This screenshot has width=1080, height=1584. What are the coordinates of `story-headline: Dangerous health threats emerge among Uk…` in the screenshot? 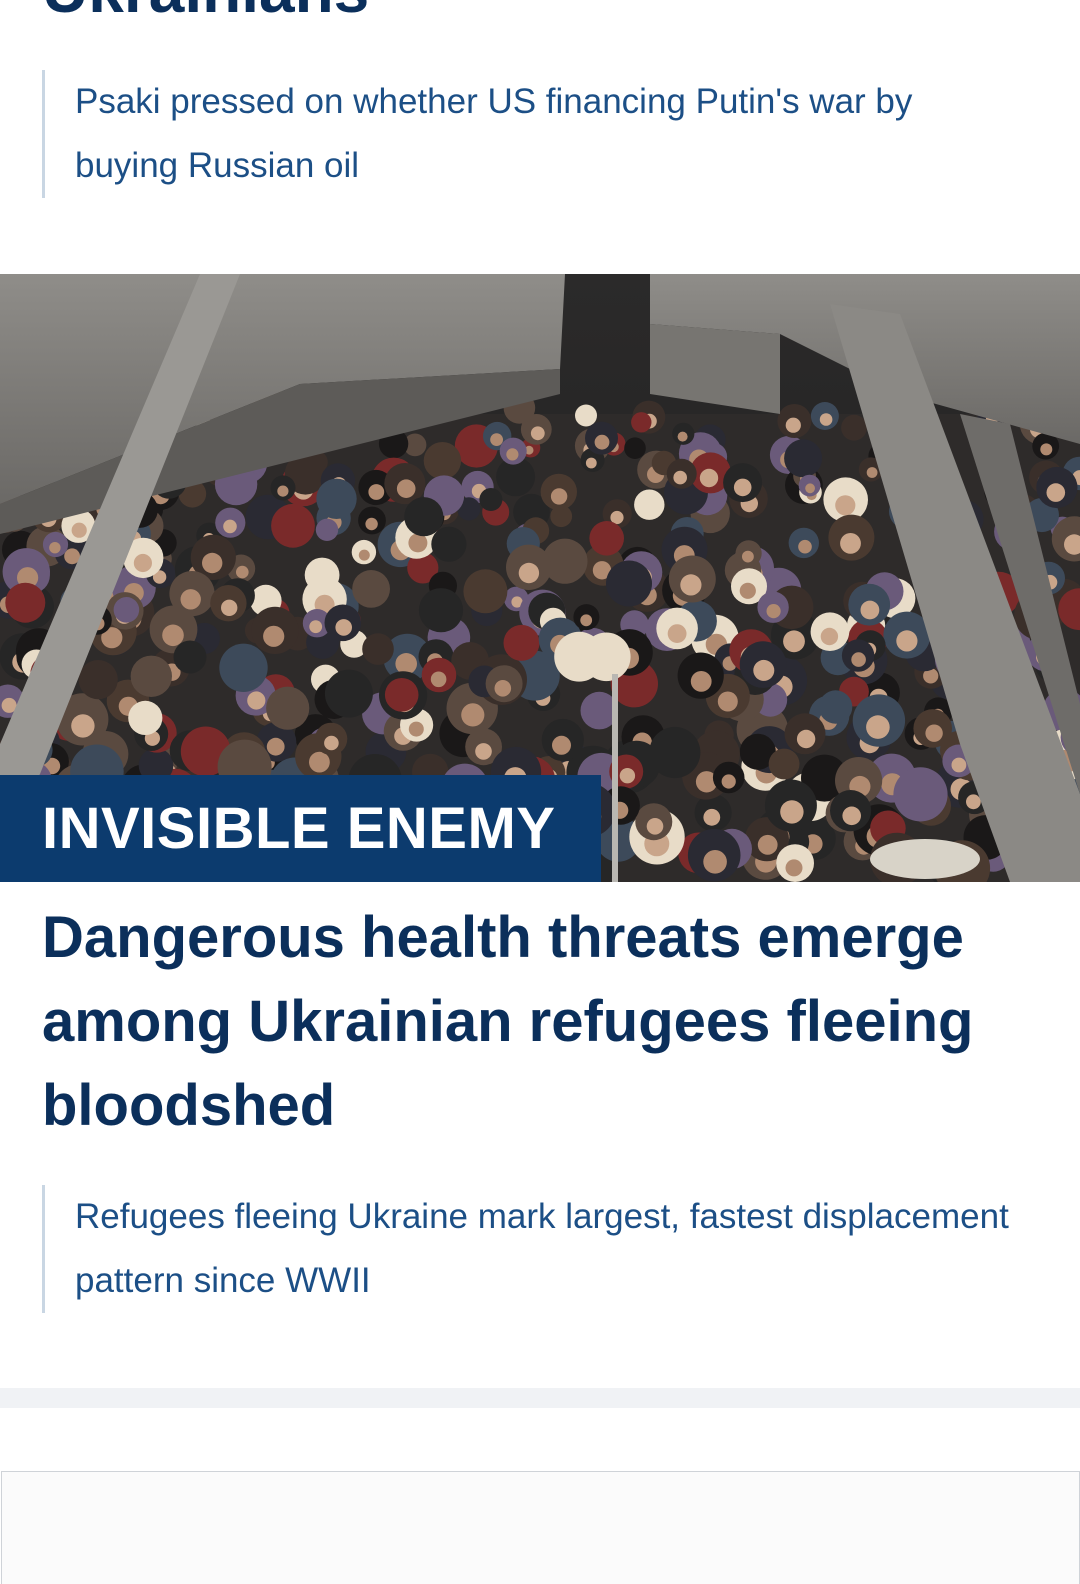 It's located at (542, 1022).